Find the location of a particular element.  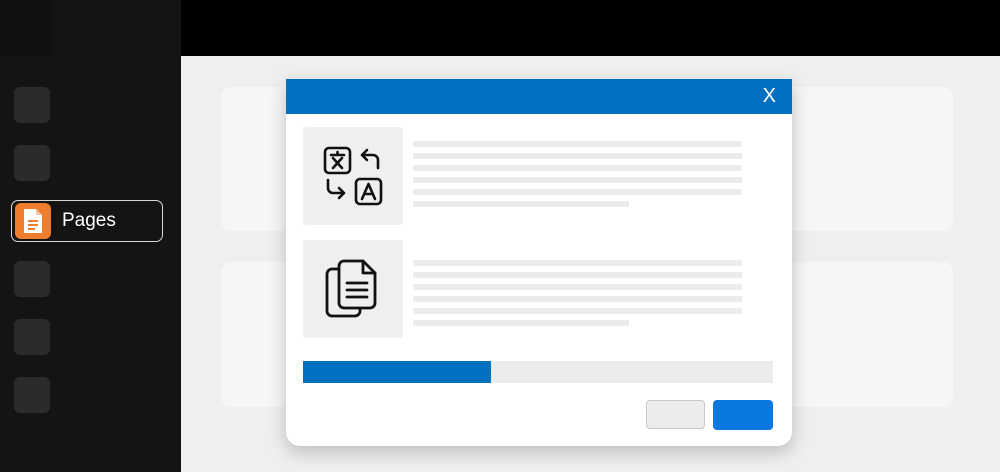

sidebar-item-label: Pages is located at coordinates (89, 220).